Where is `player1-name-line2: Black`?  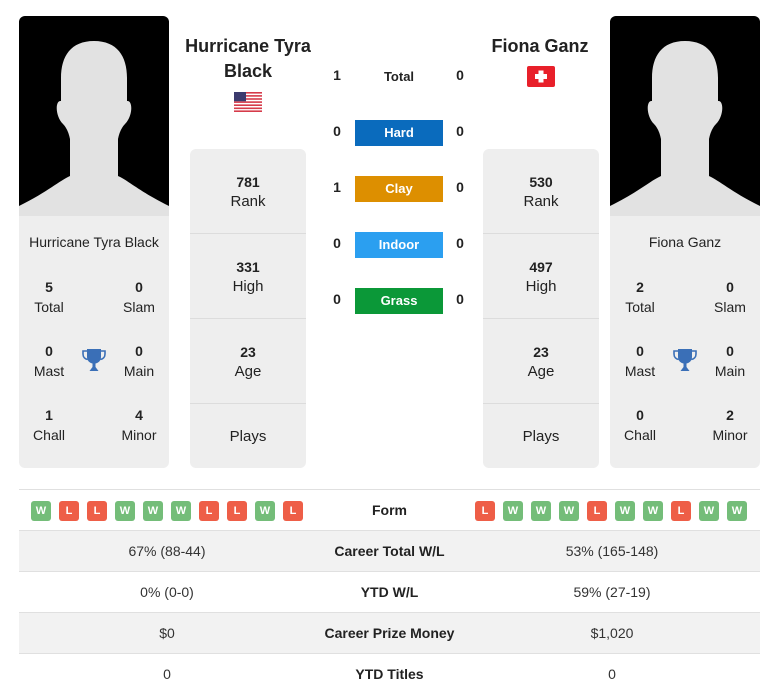
player1-name-line2: Black is located at coordinates (248, 71).